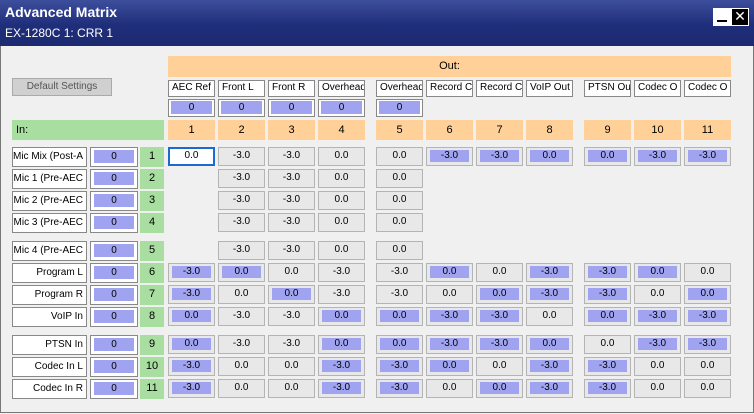 This screenshot has height=414, width=754. Describe the element at coordinates (49, 273) in the screenshot. I see `input-label: Program L` at that location.